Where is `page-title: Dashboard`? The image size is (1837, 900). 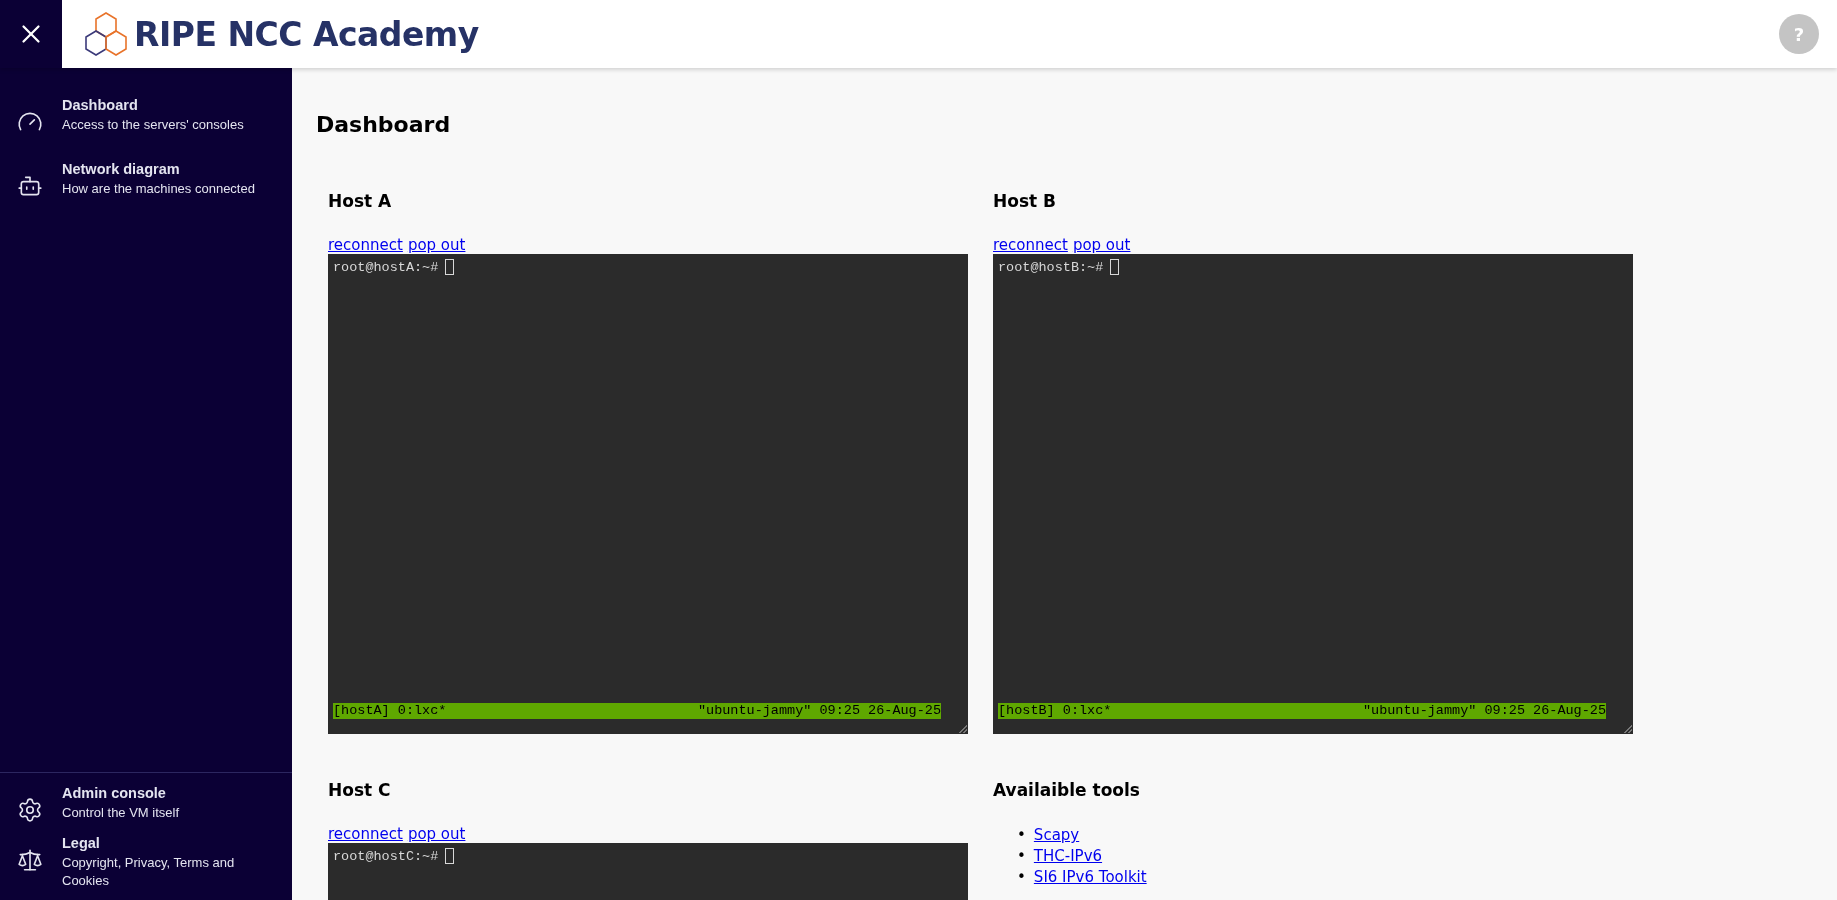 page-title: Dashboard is located at coordinates (384, 124).